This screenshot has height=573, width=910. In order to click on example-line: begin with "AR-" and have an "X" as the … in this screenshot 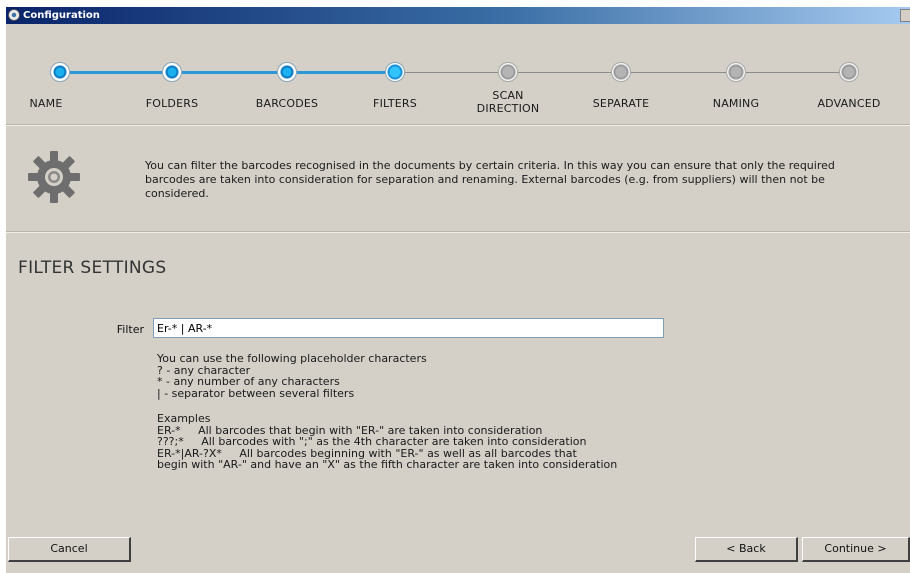, I will do `click(387, 464)`.